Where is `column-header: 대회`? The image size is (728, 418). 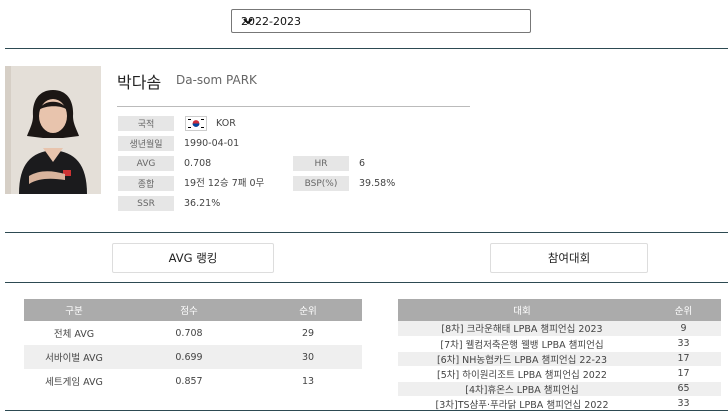
column-header: 대회 is located at coordinates (522, 310).